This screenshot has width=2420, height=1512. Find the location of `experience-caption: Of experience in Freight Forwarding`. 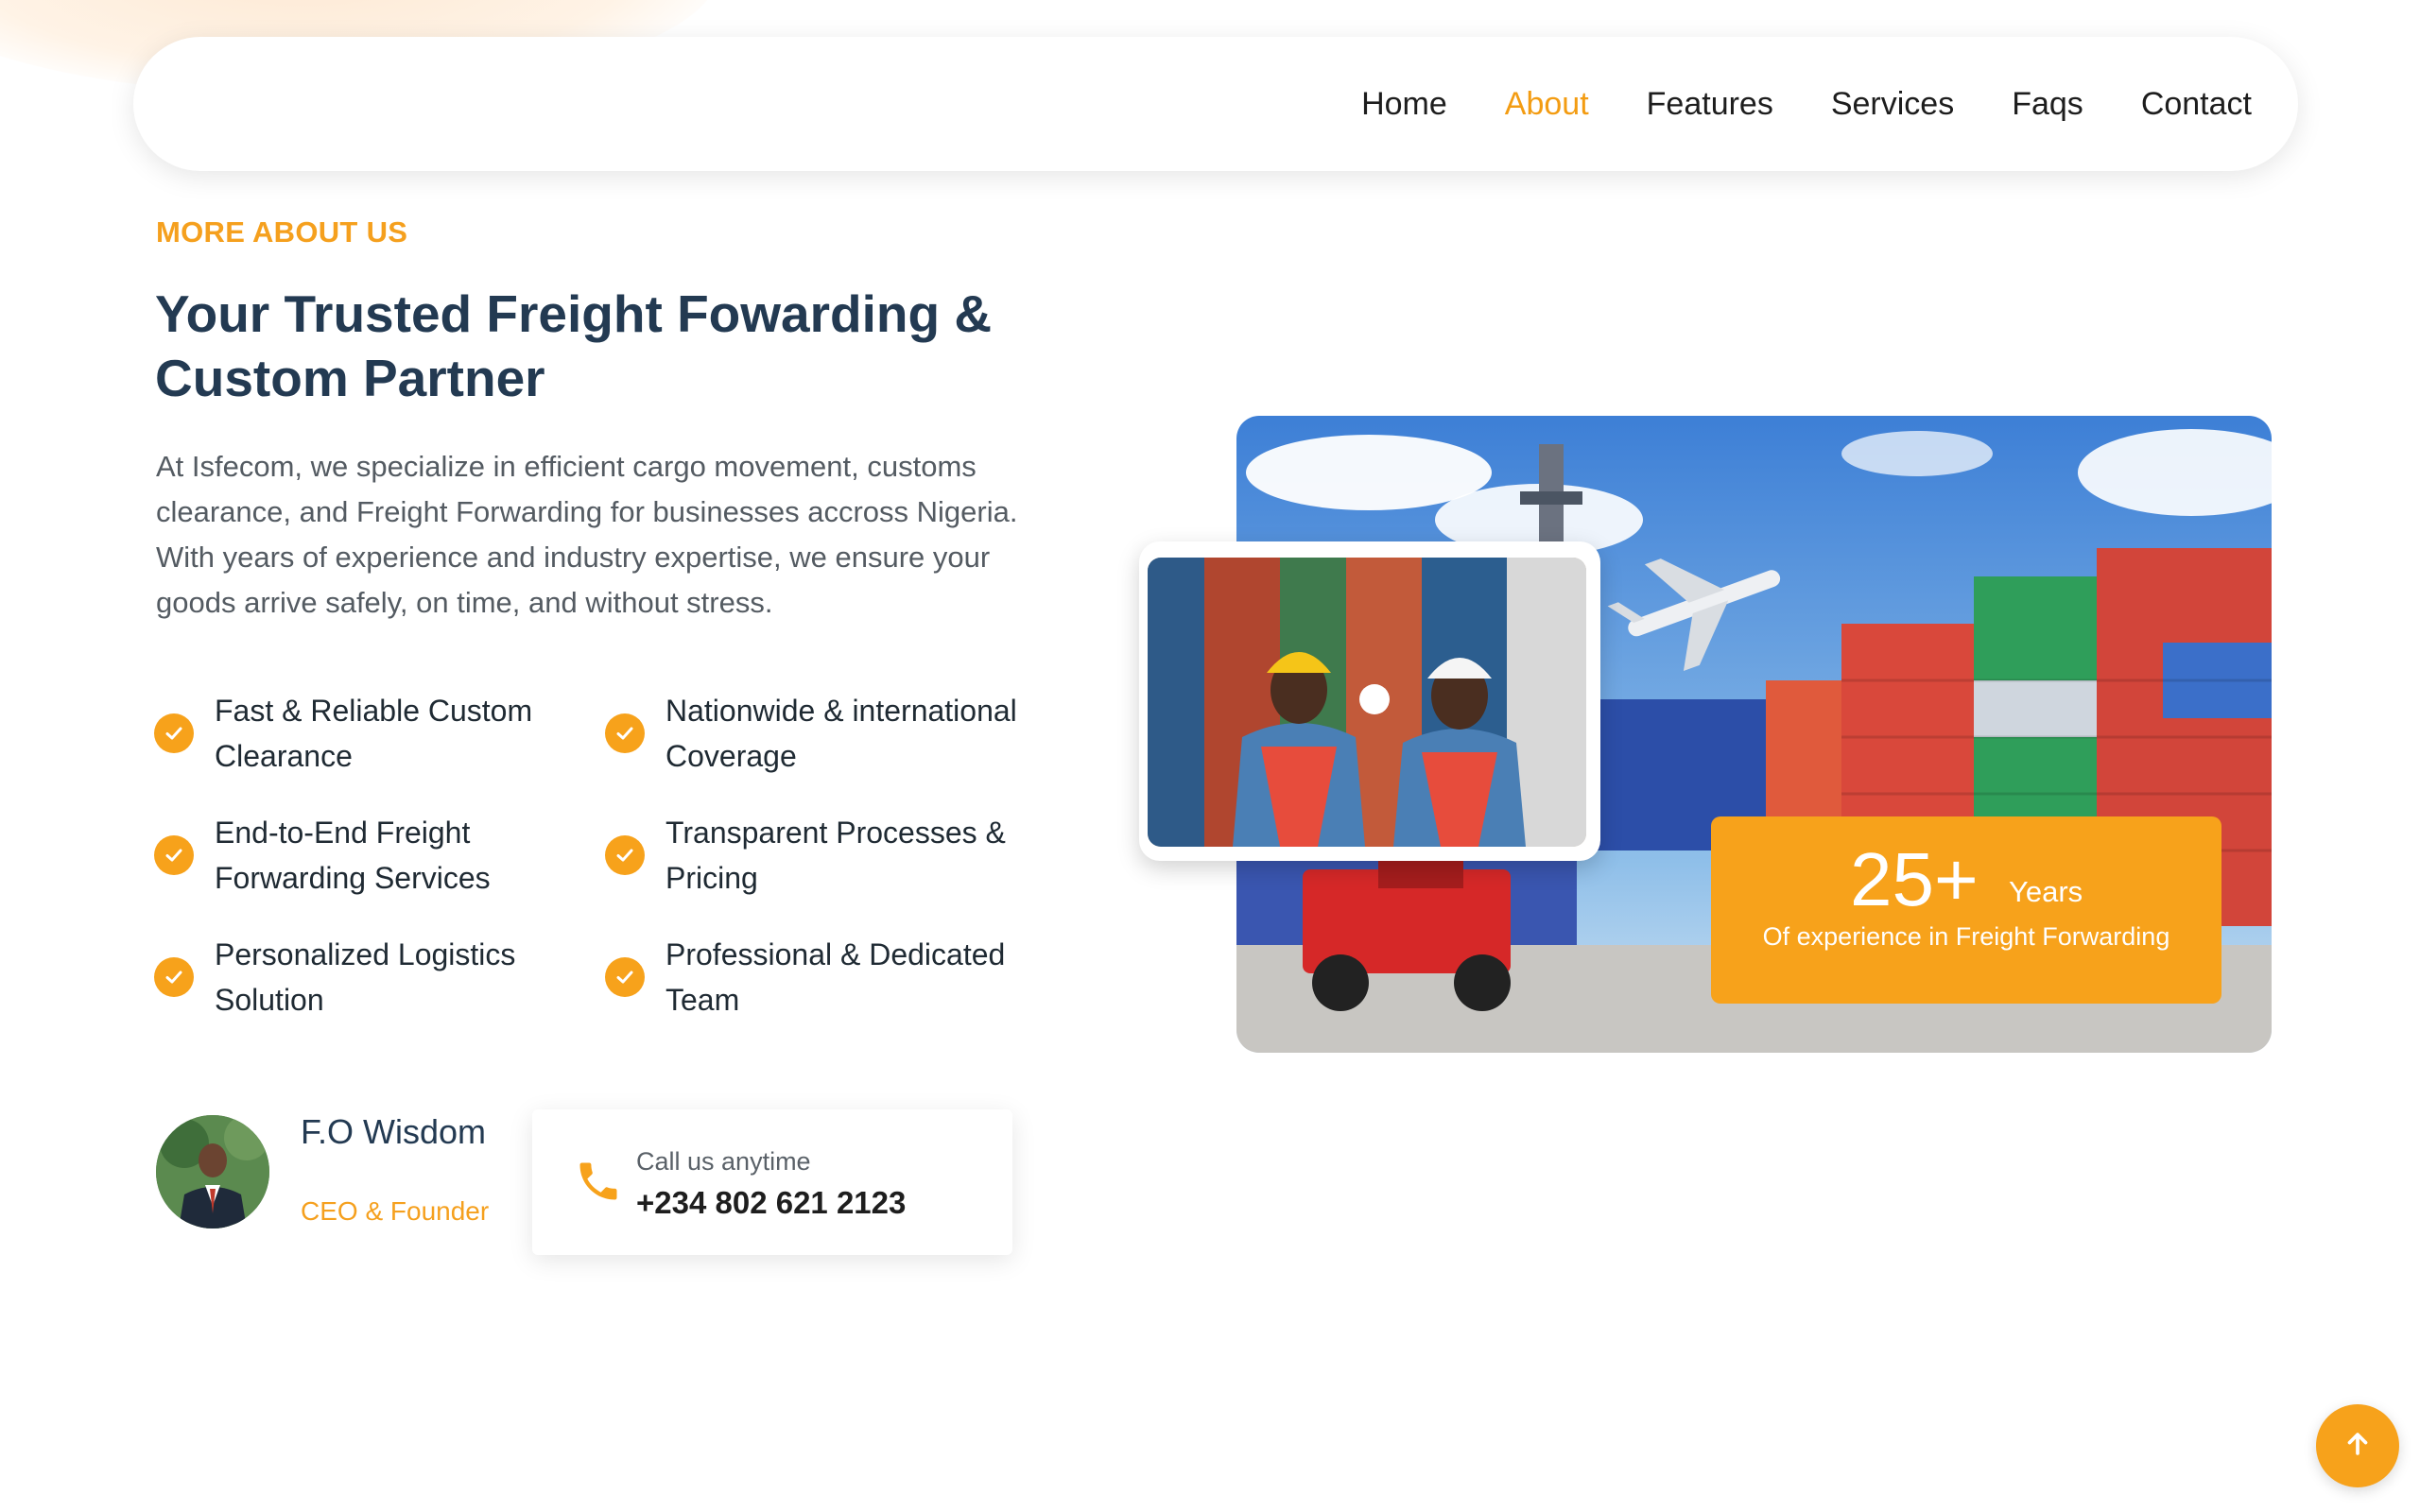

experience-caption: Of experience in Freight Forwarding is located at coordinates (1966, 936).